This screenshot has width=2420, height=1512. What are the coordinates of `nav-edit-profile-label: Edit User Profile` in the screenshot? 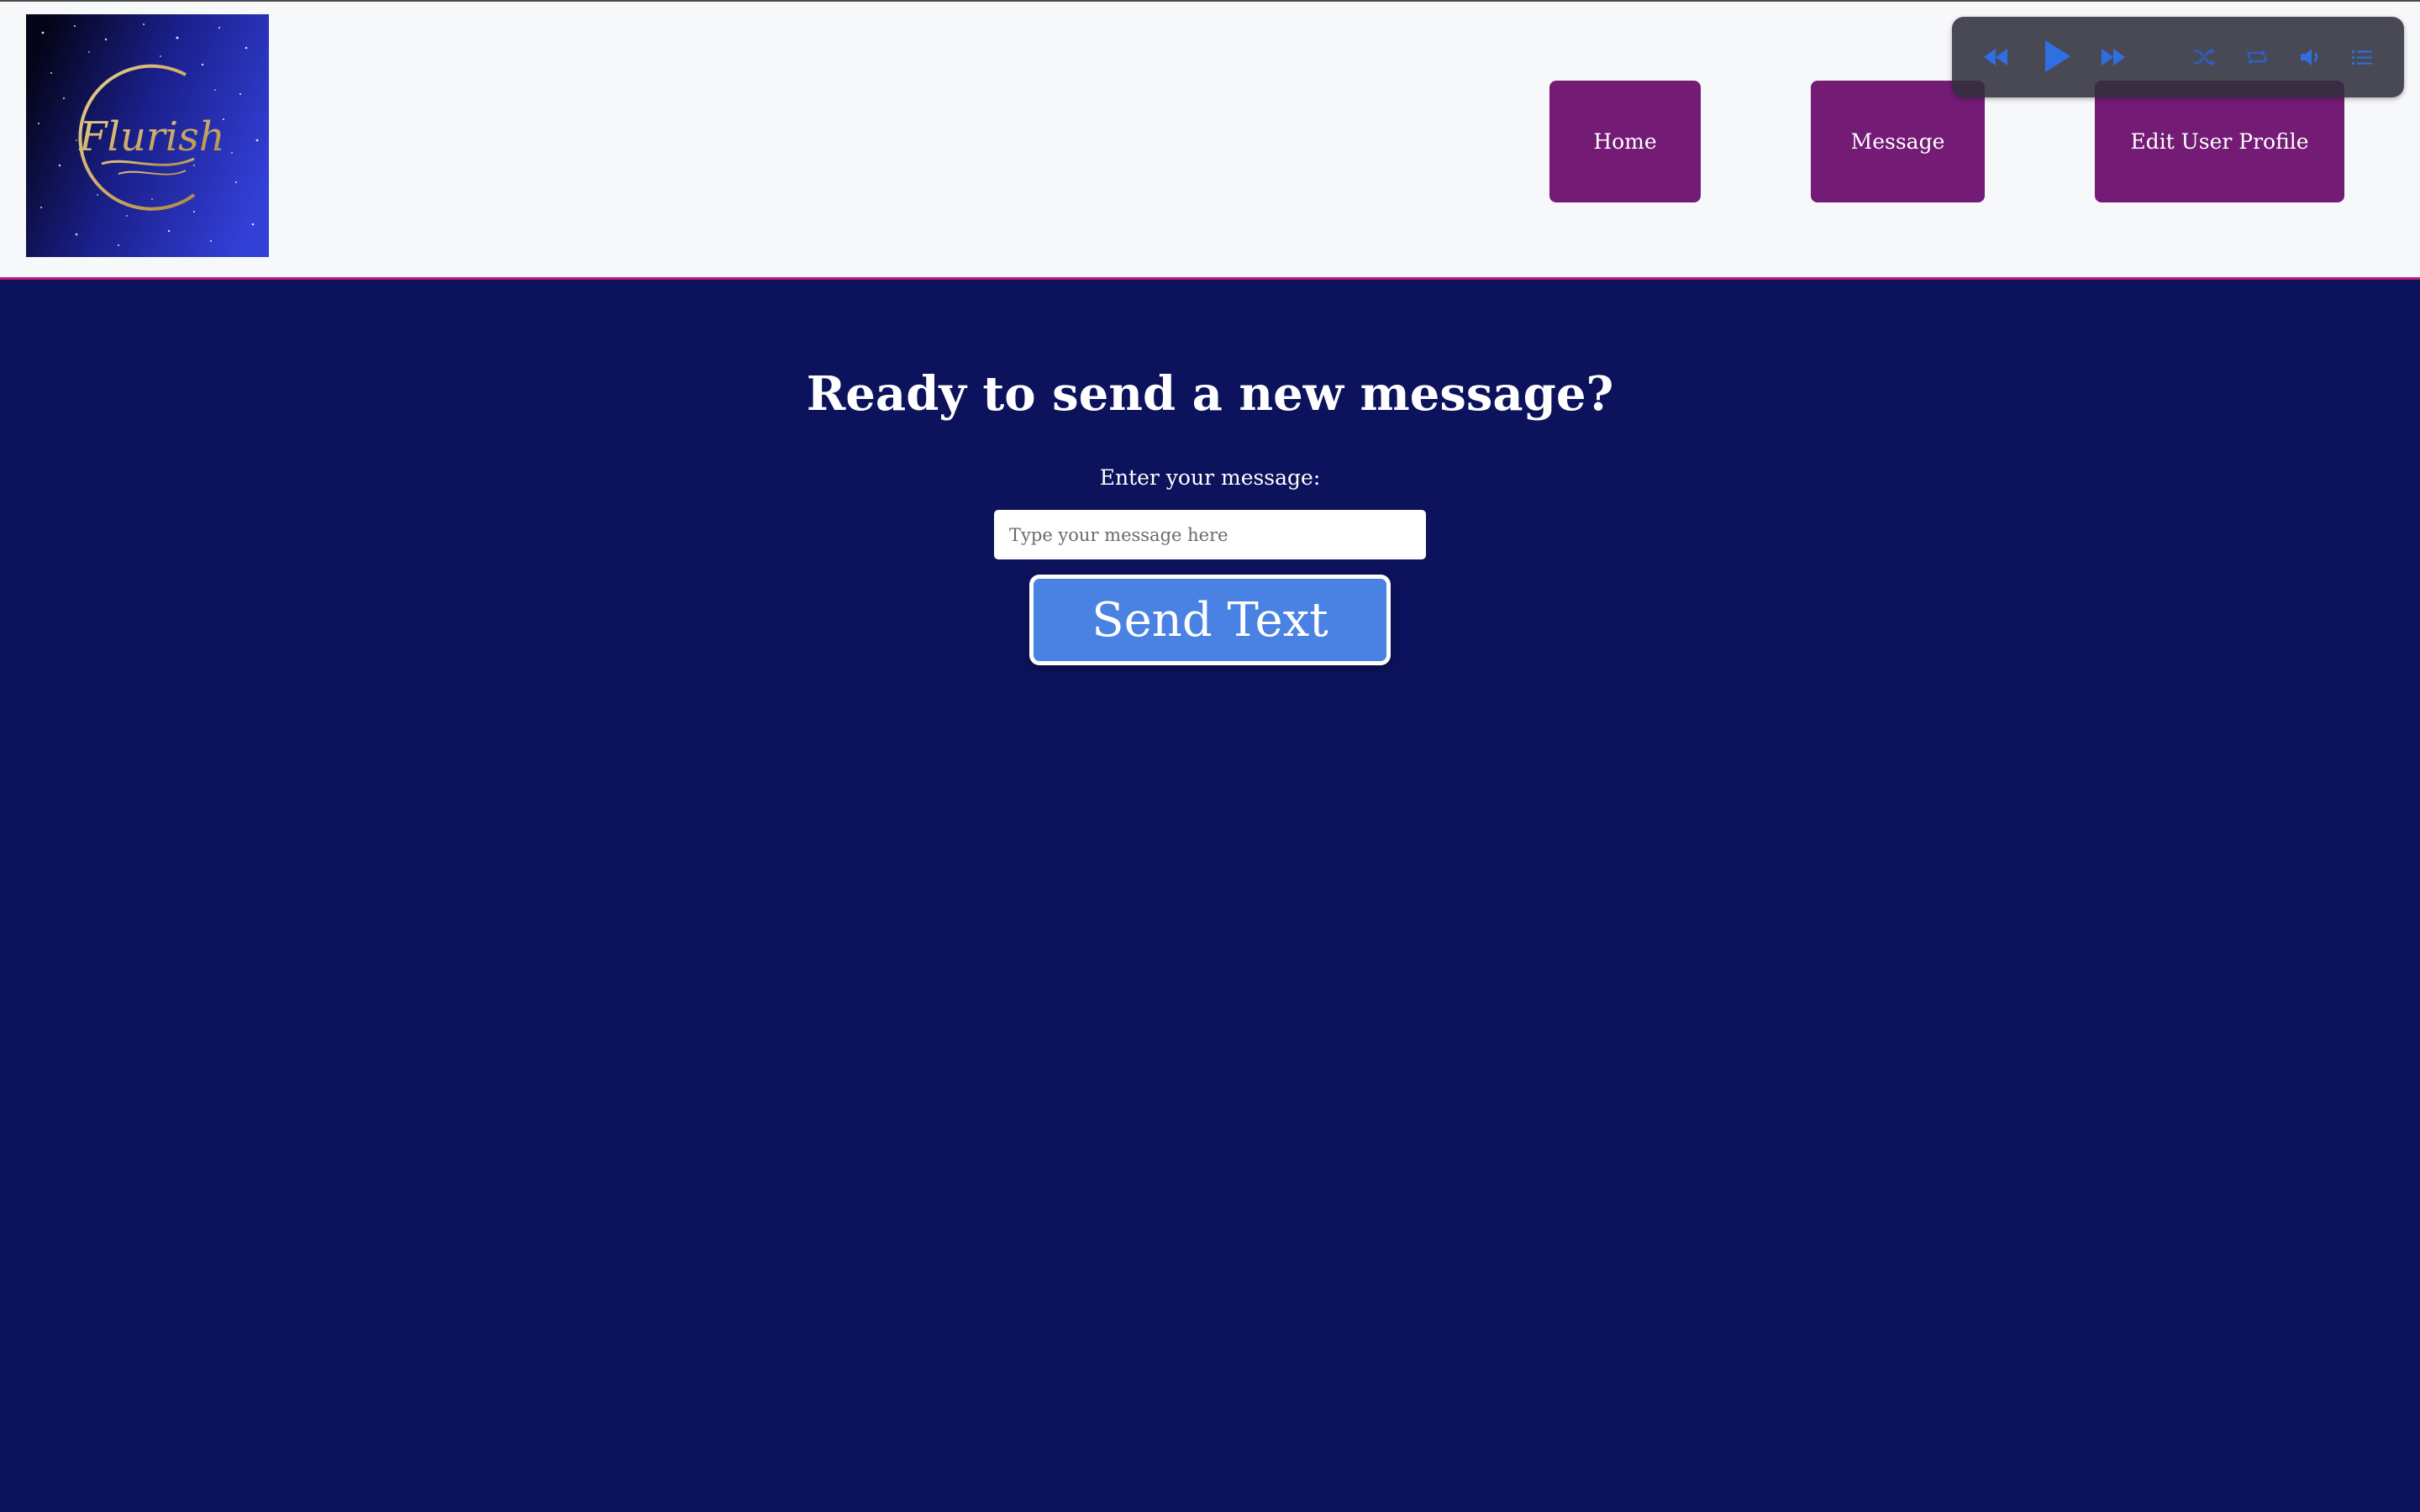 It's located at (2219, 141).